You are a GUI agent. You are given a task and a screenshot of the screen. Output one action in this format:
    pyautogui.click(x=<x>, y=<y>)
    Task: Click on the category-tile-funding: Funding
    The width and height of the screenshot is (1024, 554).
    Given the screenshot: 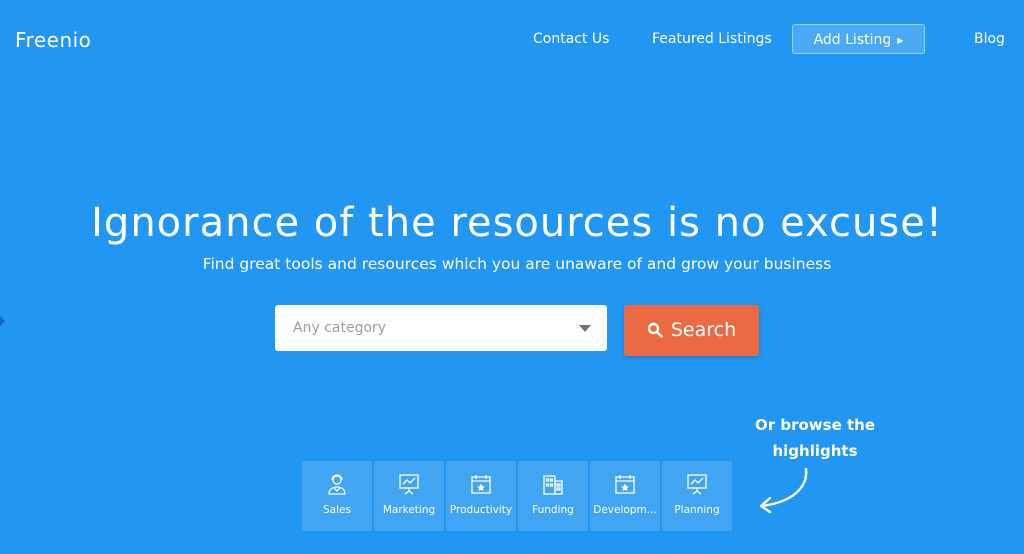 What is the action you would take?
    pyautogui.click(x=553, y=496)
    